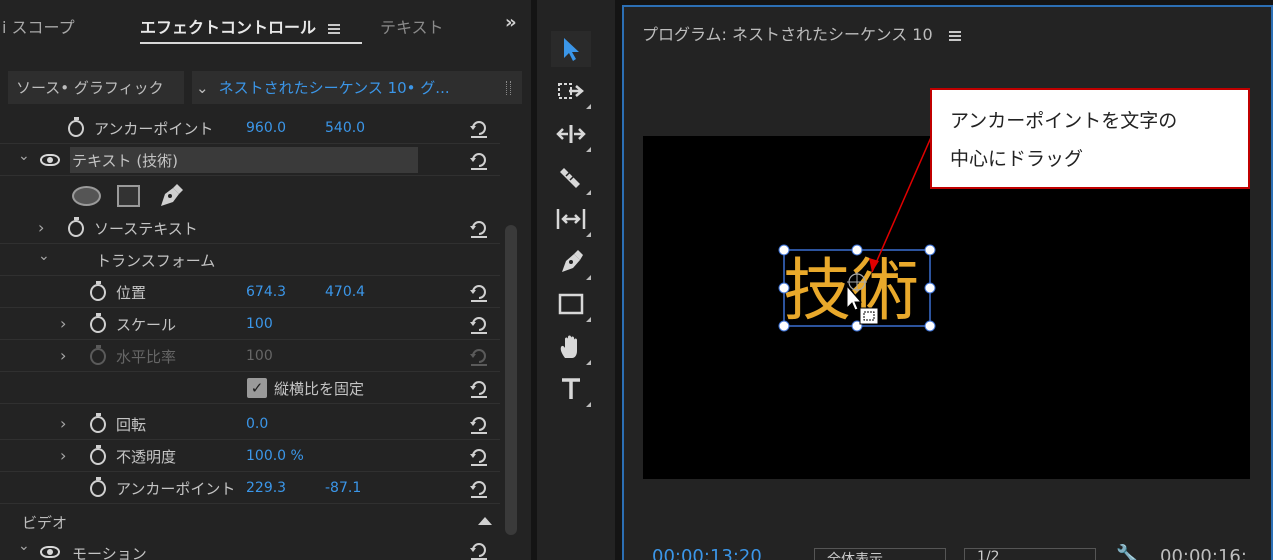 The width and height of the screenshot is (1273, 560). I want to click on property-row-anchor-point: アンカーポイント 229.3 -87.1, so click(250, 488).